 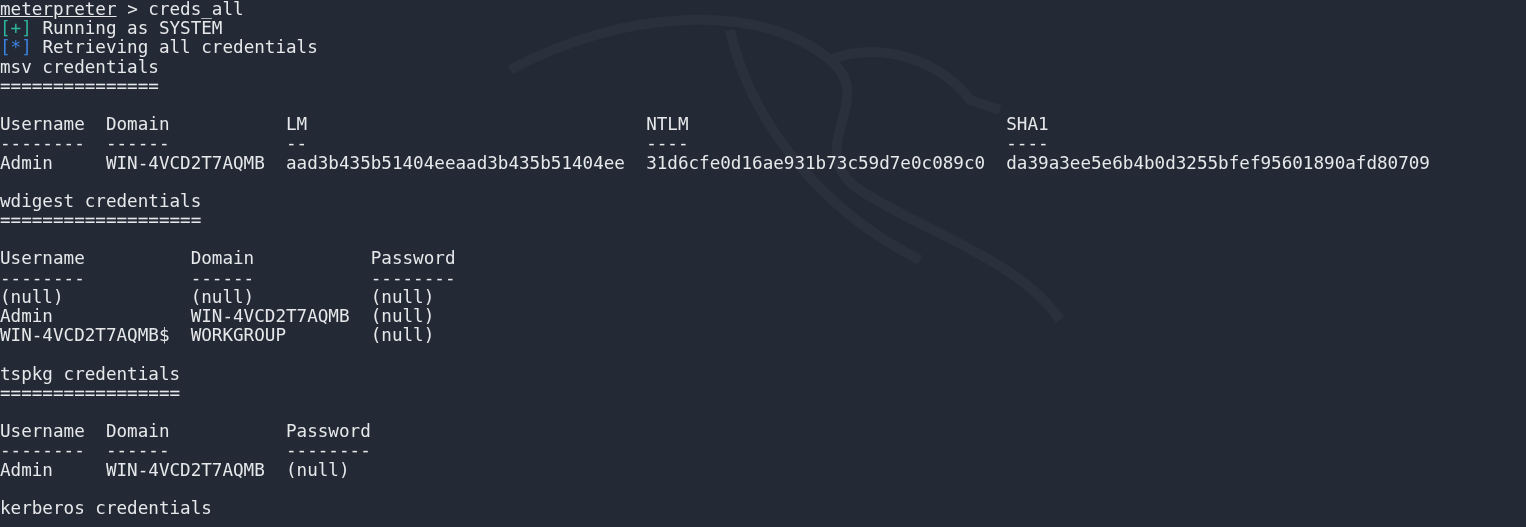 I want to click on output-line: kerberos credentials, so click(x=106, y=507).